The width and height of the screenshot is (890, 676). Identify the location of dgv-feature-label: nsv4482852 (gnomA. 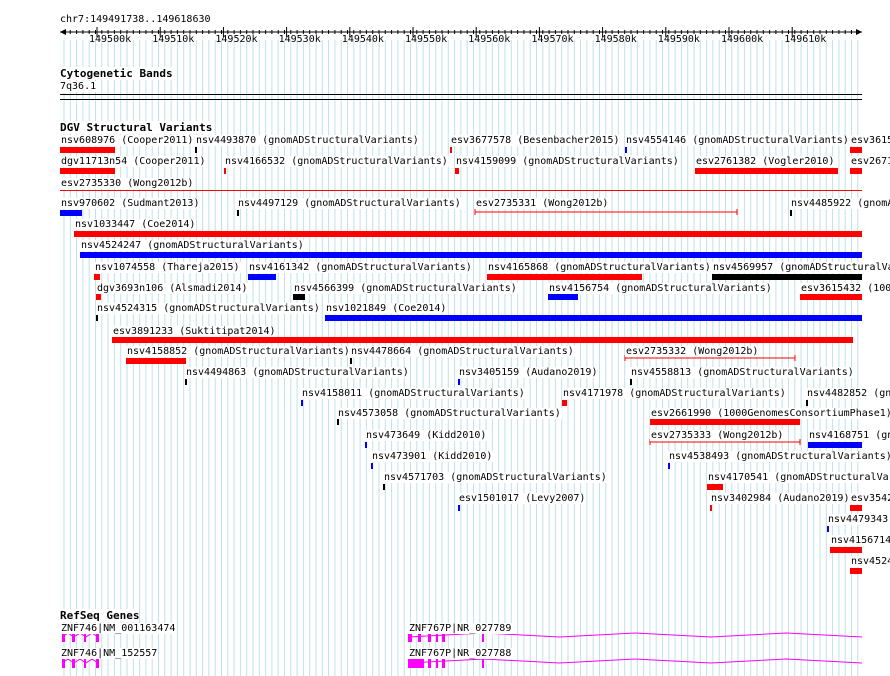
(848, 393).